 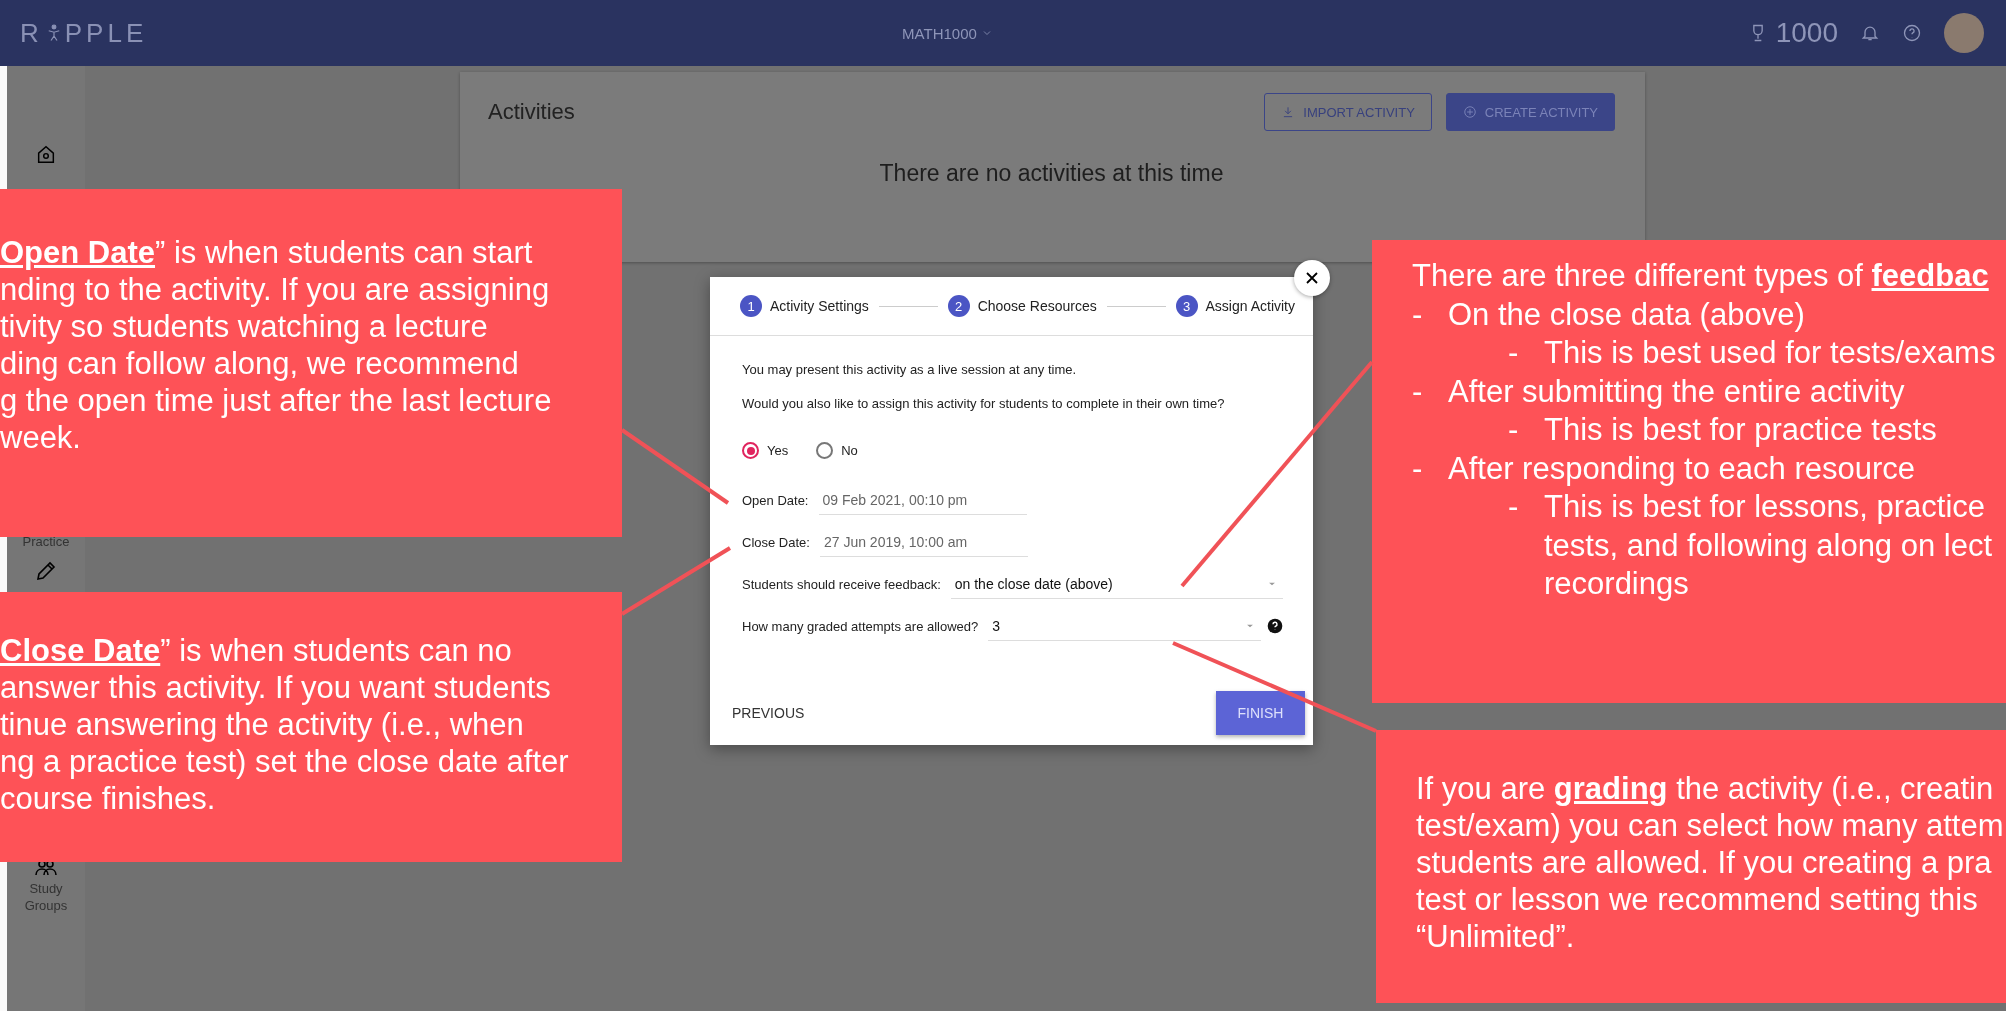 What do you see at coordinates (256, 650) in the screenshot?
I see `callout-text: Close Date” is when students can no` at bounding box center [256, 650].